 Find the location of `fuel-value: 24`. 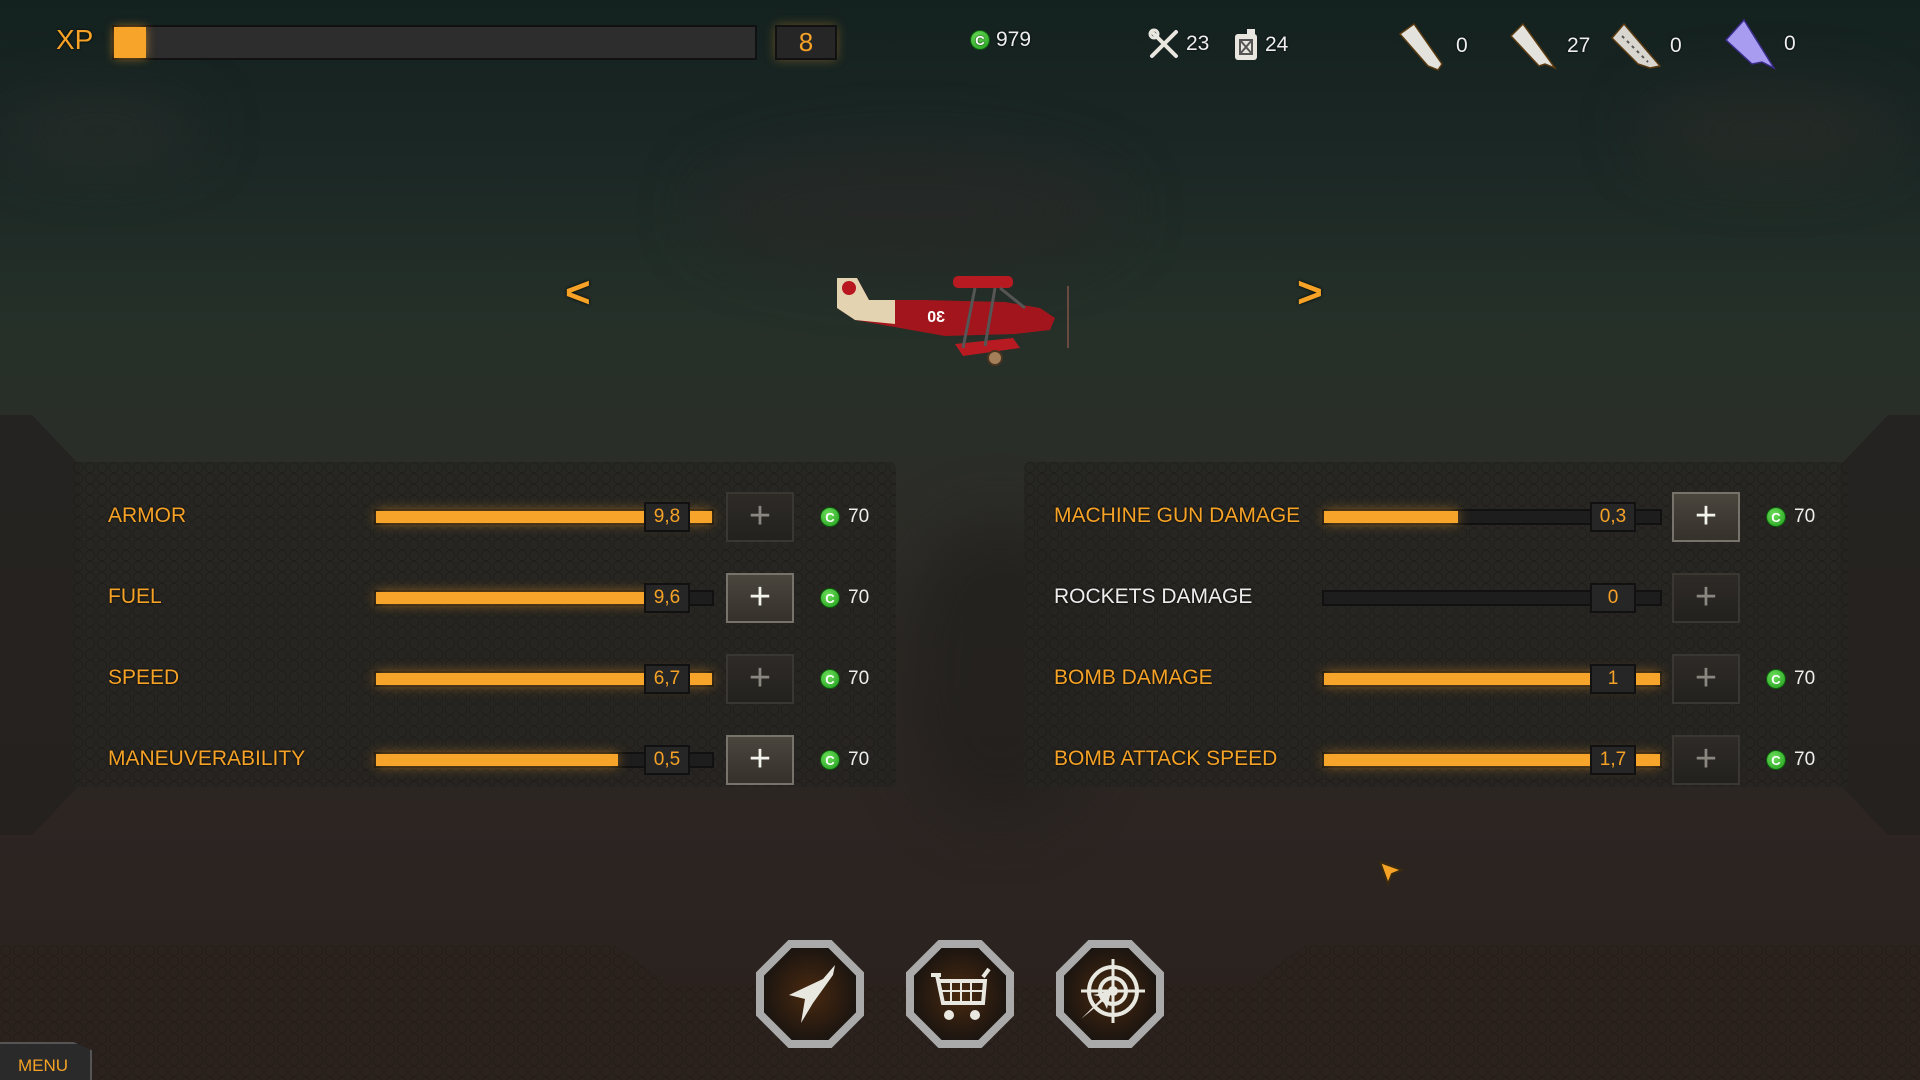

fuel-value: 24 is located at coordinates (1277, 44).